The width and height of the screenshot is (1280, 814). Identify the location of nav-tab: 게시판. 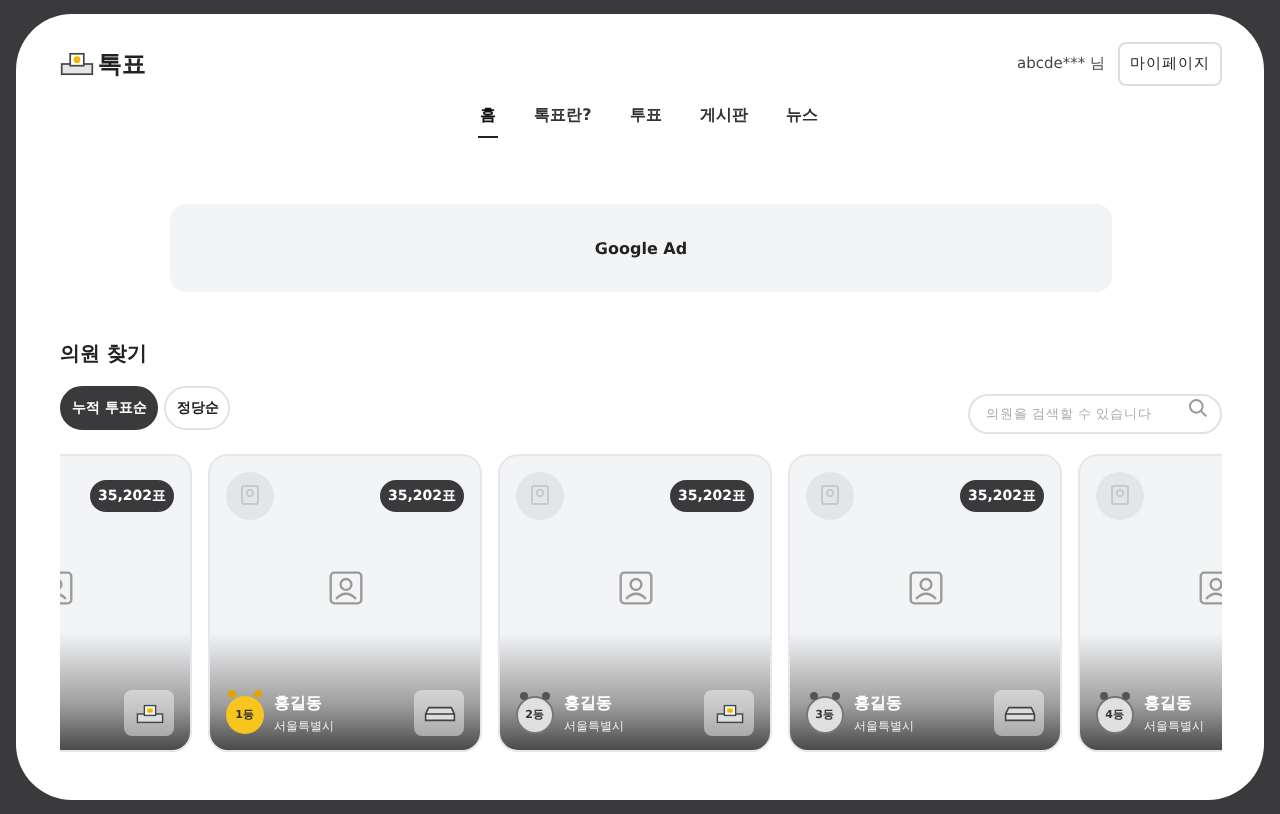
(723, 121).